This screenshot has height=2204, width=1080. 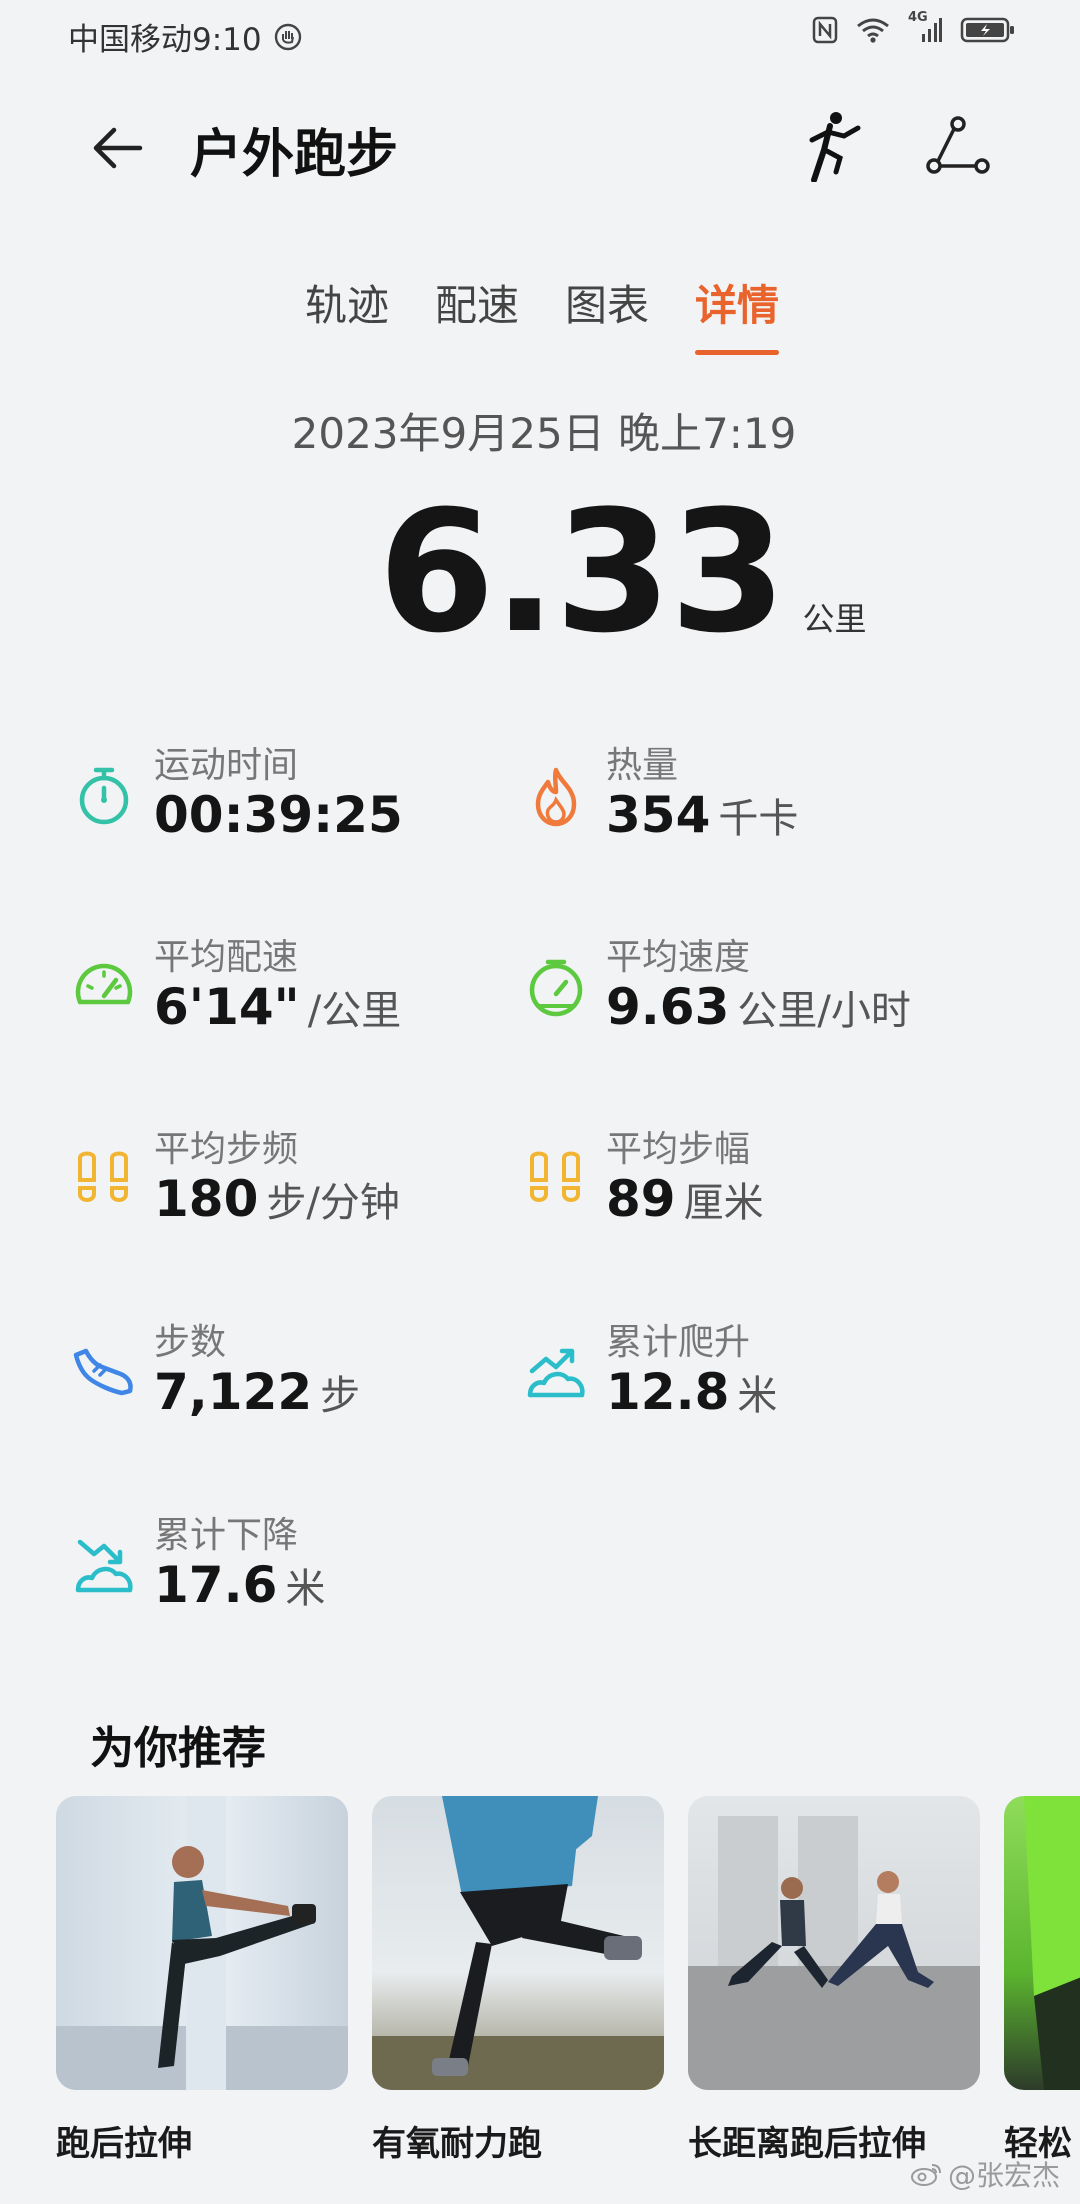 I want to click on stat-value-row: 7,122 步, so click(x=257, y=1392).